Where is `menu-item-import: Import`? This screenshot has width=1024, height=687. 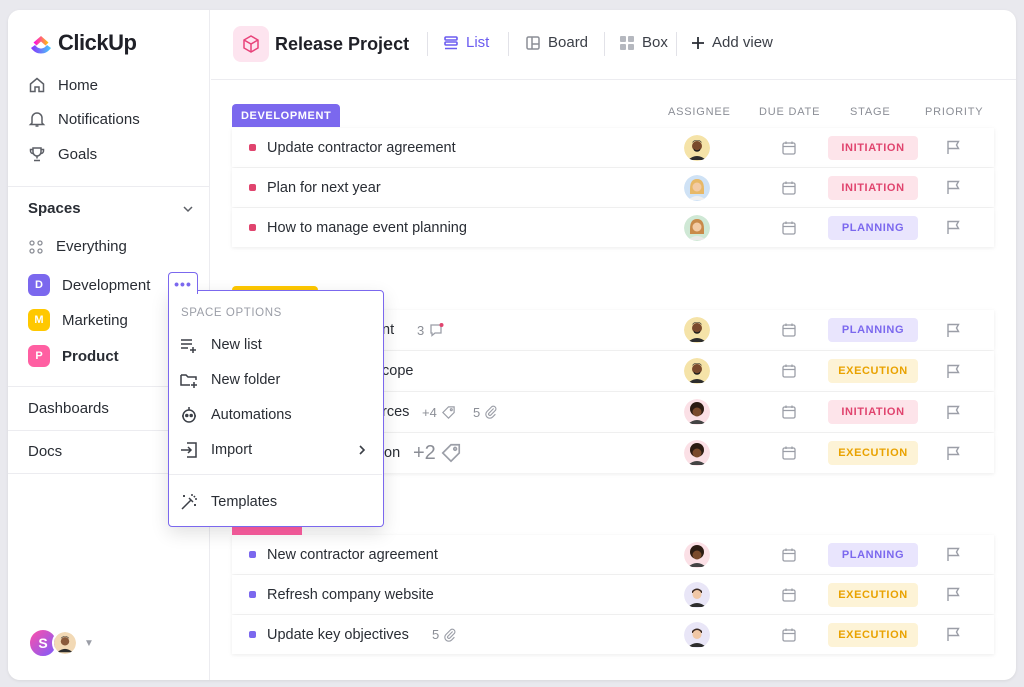 menu-item-import: Import is located at coordinates (276, 450).